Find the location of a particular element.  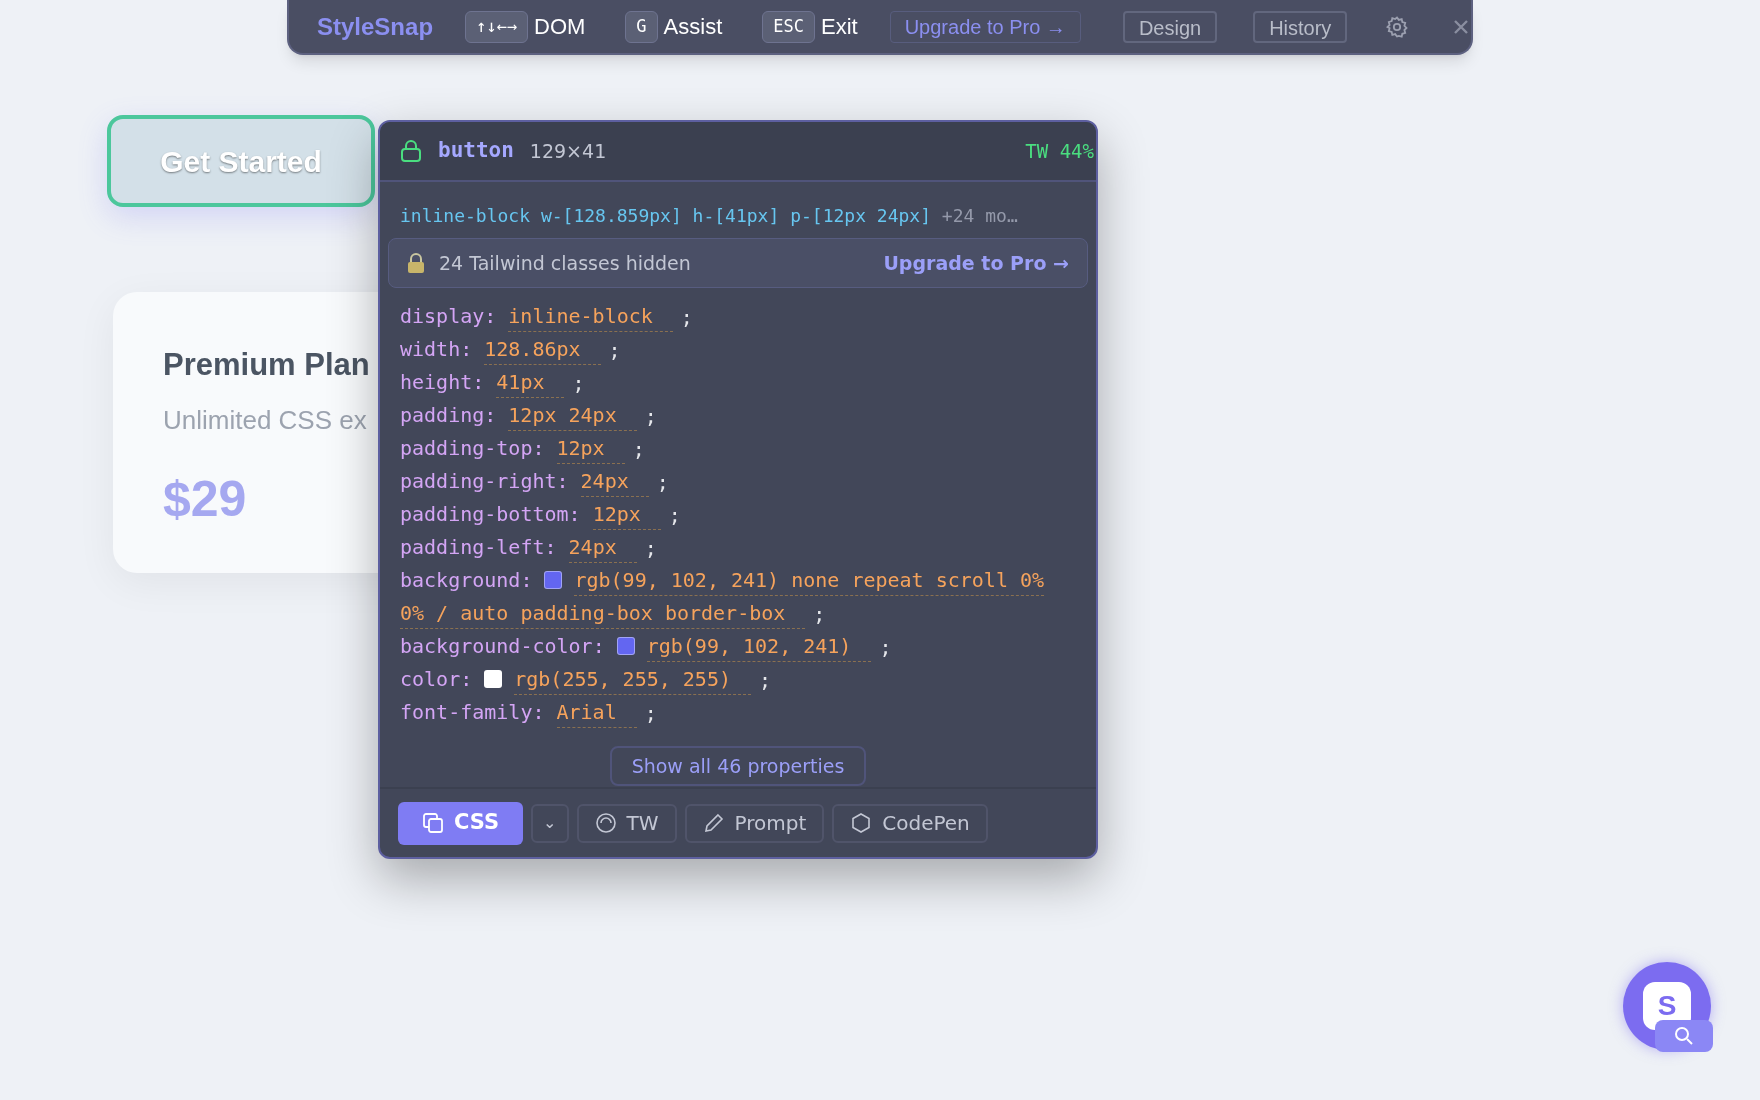

property-name: padding-left: is located at coordinates (478, 547).